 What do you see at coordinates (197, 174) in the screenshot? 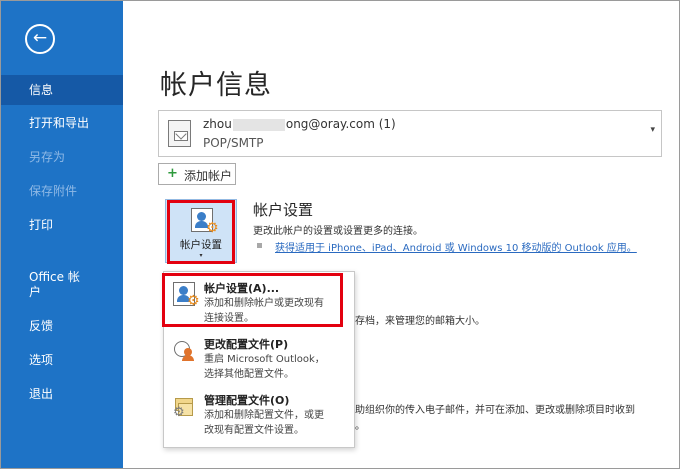
I see `add-account-button: + 添加帐户` at bounding box center [197, 174].